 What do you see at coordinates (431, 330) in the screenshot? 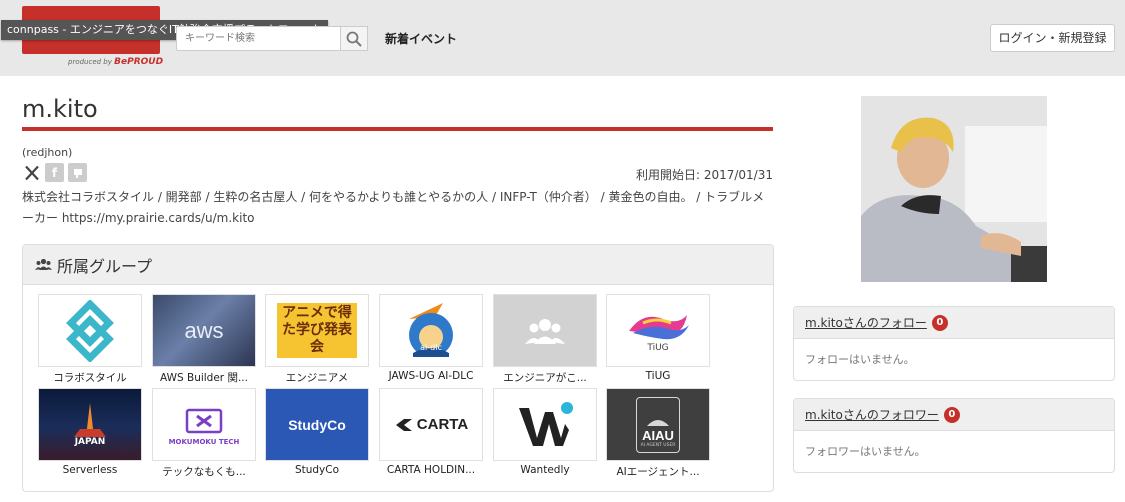
I see `group-logo: ai-dlc` at bounding box center [431, 330].